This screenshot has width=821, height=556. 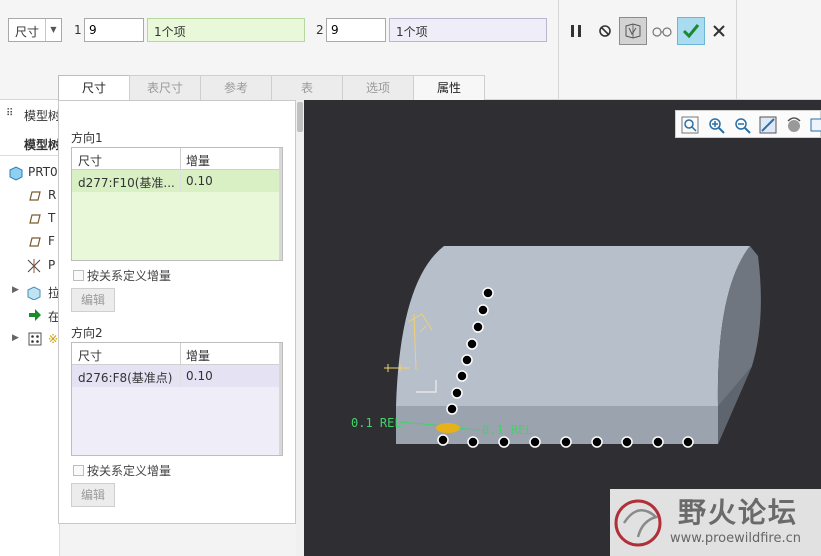 What do you see at coordinates (16, 173) in the screenshot?
I see `part-icon` at bounding box center [16, 173].